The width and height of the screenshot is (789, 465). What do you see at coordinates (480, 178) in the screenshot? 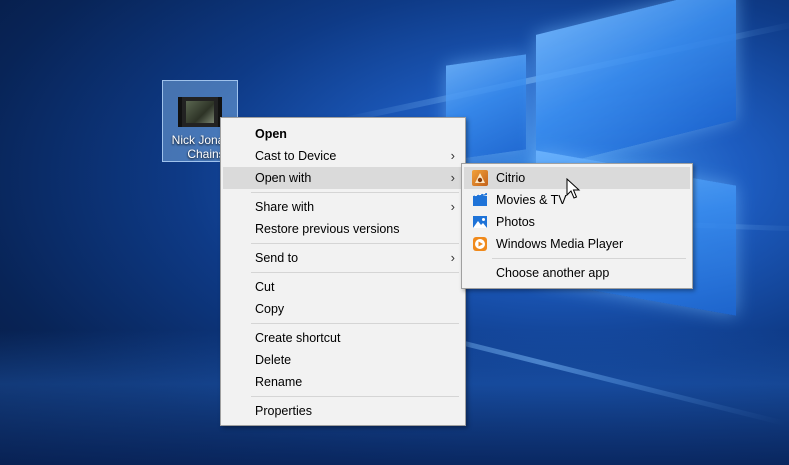
I see `citrio-icon` at bounding box center [480, 178].